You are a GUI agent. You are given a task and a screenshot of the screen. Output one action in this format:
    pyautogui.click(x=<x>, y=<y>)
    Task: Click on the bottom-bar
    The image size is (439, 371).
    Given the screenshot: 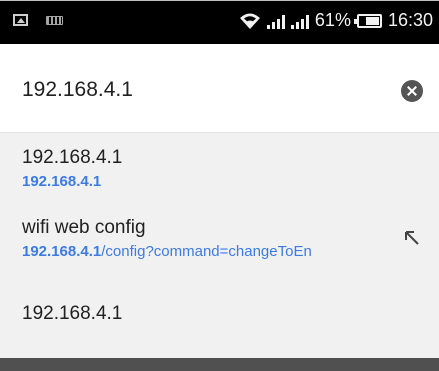 What is the action you would take?
    pyautogui.click(x=219, y=364)
    